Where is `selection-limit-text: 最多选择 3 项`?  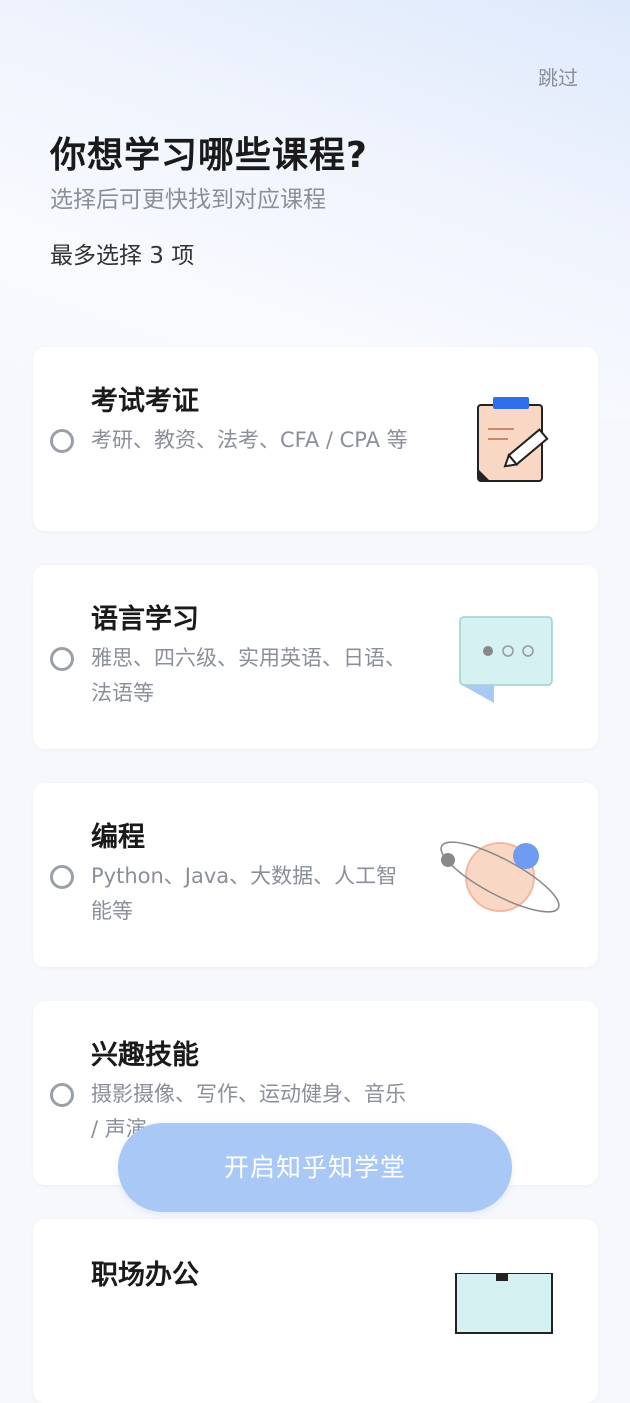 selection-limit-text: 最多选择 3 项 is located at coordinates (122, 256).